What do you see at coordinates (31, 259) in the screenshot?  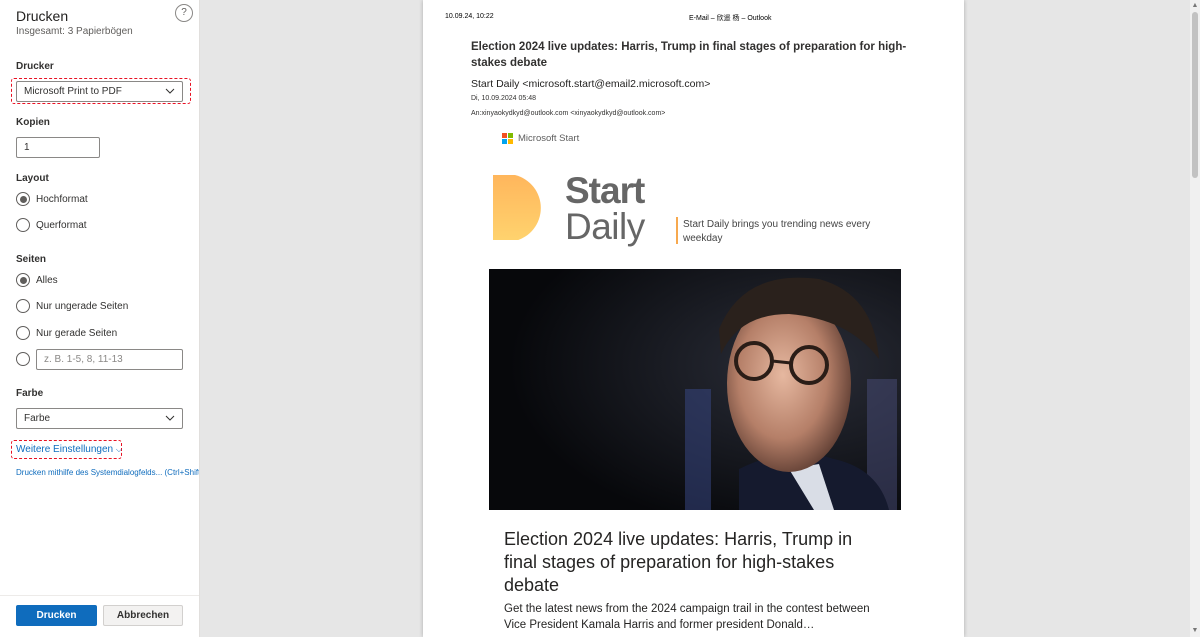 I see `pages-label: Seiten` at bounding box center [31, 259].